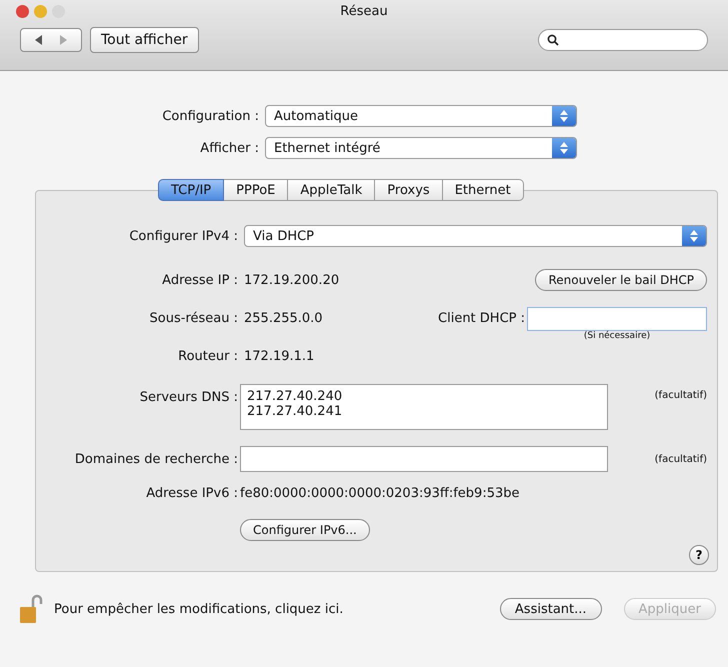  What do you see at coordinates (188, 397) in the screenshot?
I see `field-label: Serveurs DNS :` at bounding box center [188, 397].